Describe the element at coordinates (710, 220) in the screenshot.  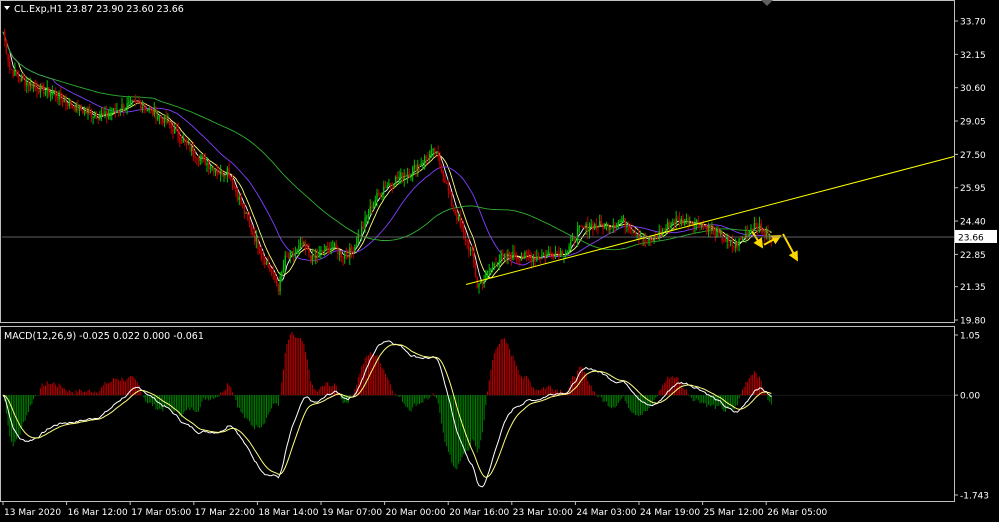
I see `trendline` at that location.